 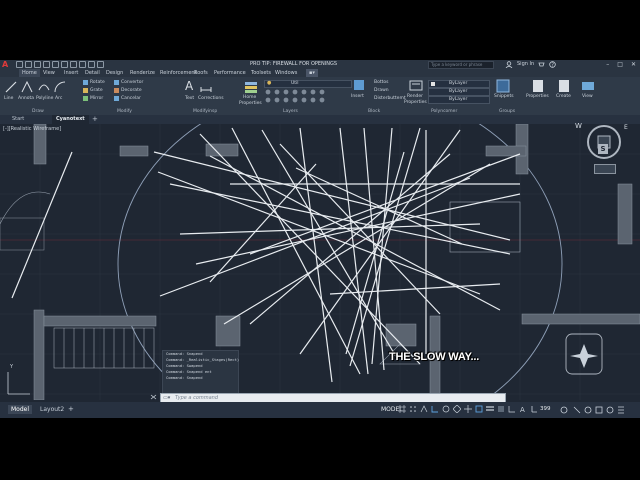 What do you see at coordinates (507, 111) in the screenshot?
I see `groups-group-label: Groups` at bounding box center [507, 111].